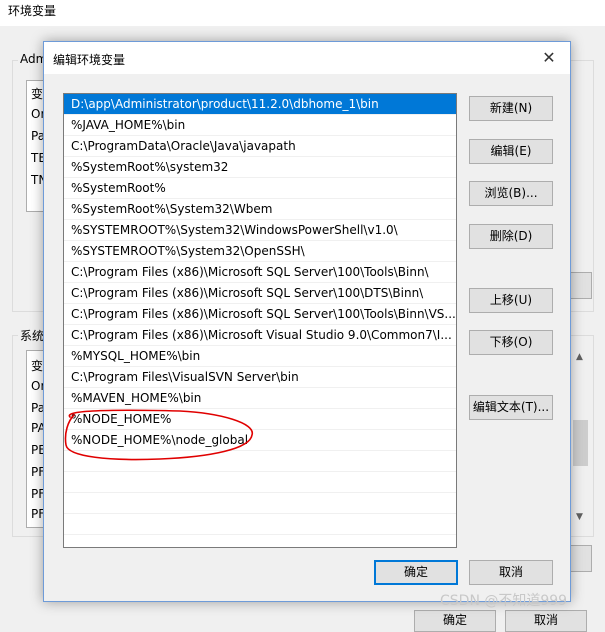 The height and width of the screenshot is (632, 605). I want to click on bg-scrollbar-thumb, so click(580, 443).